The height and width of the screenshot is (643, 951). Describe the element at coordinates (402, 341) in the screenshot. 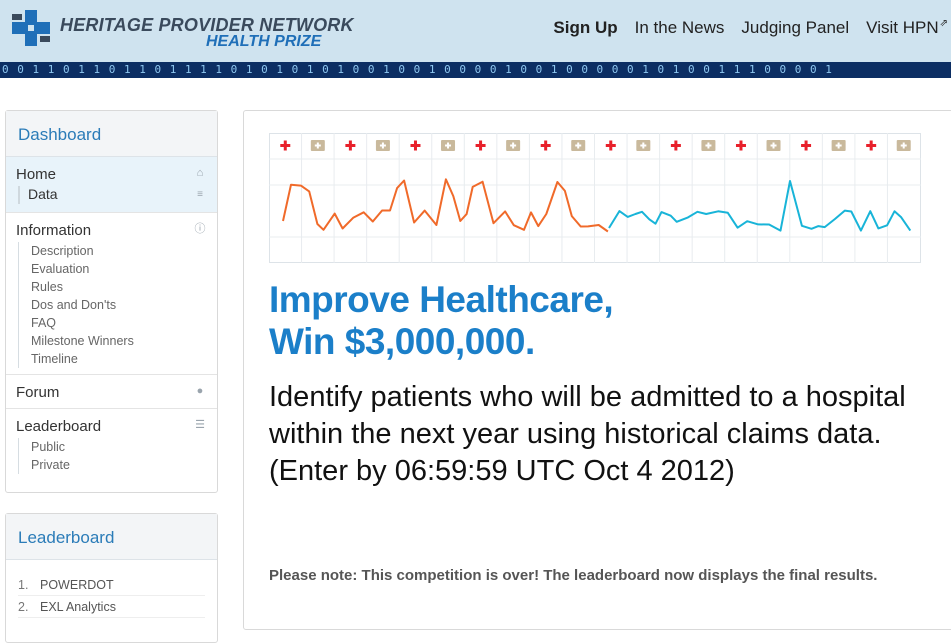

I see `headline-line-2: Win $3,000,000.` at that location.